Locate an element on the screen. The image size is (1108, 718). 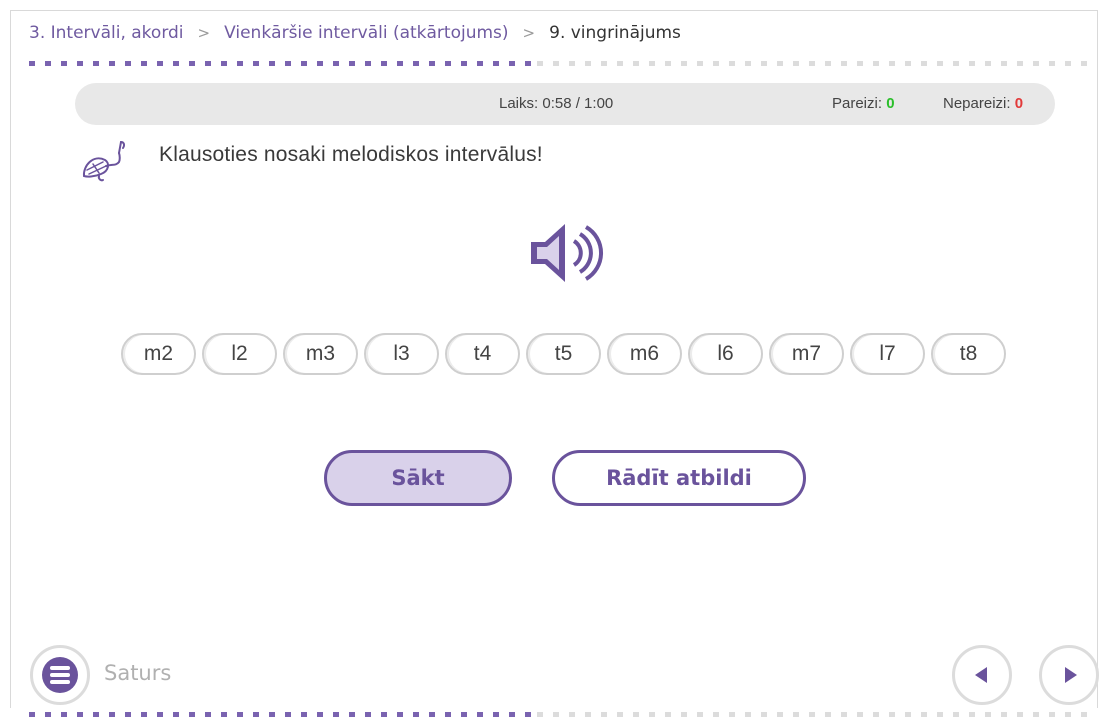
interval-option: t5 is located at coordinates (563, 354).